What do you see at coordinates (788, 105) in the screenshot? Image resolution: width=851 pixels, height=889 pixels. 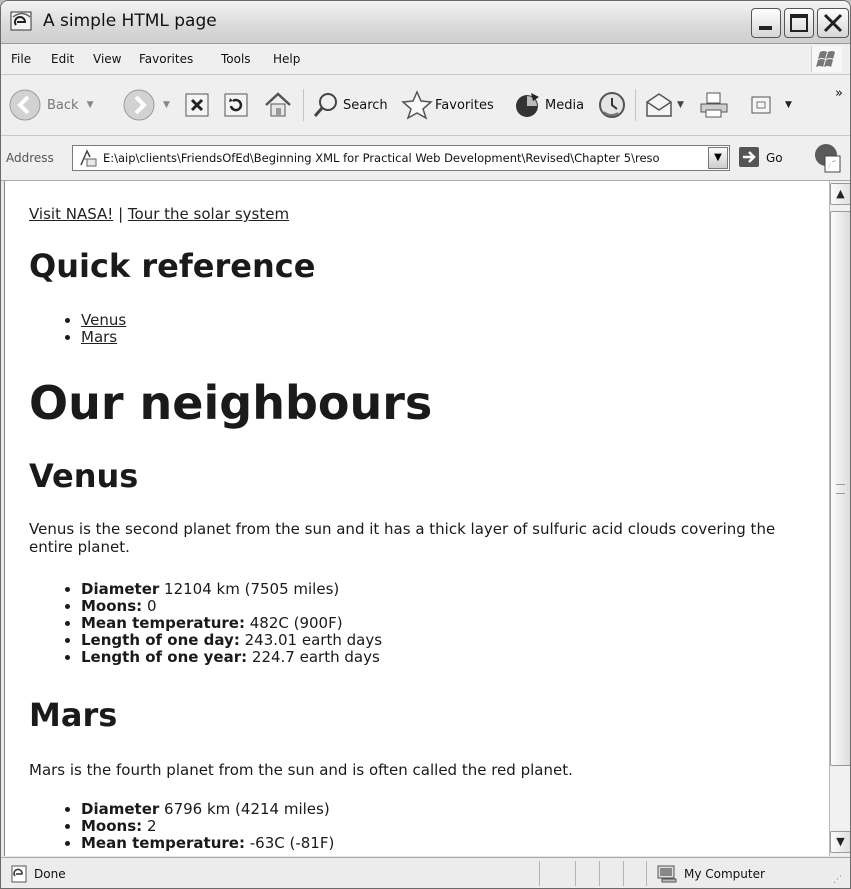 I see `edit-dropdown-icon: ▼` at bounding box center [788, 105].